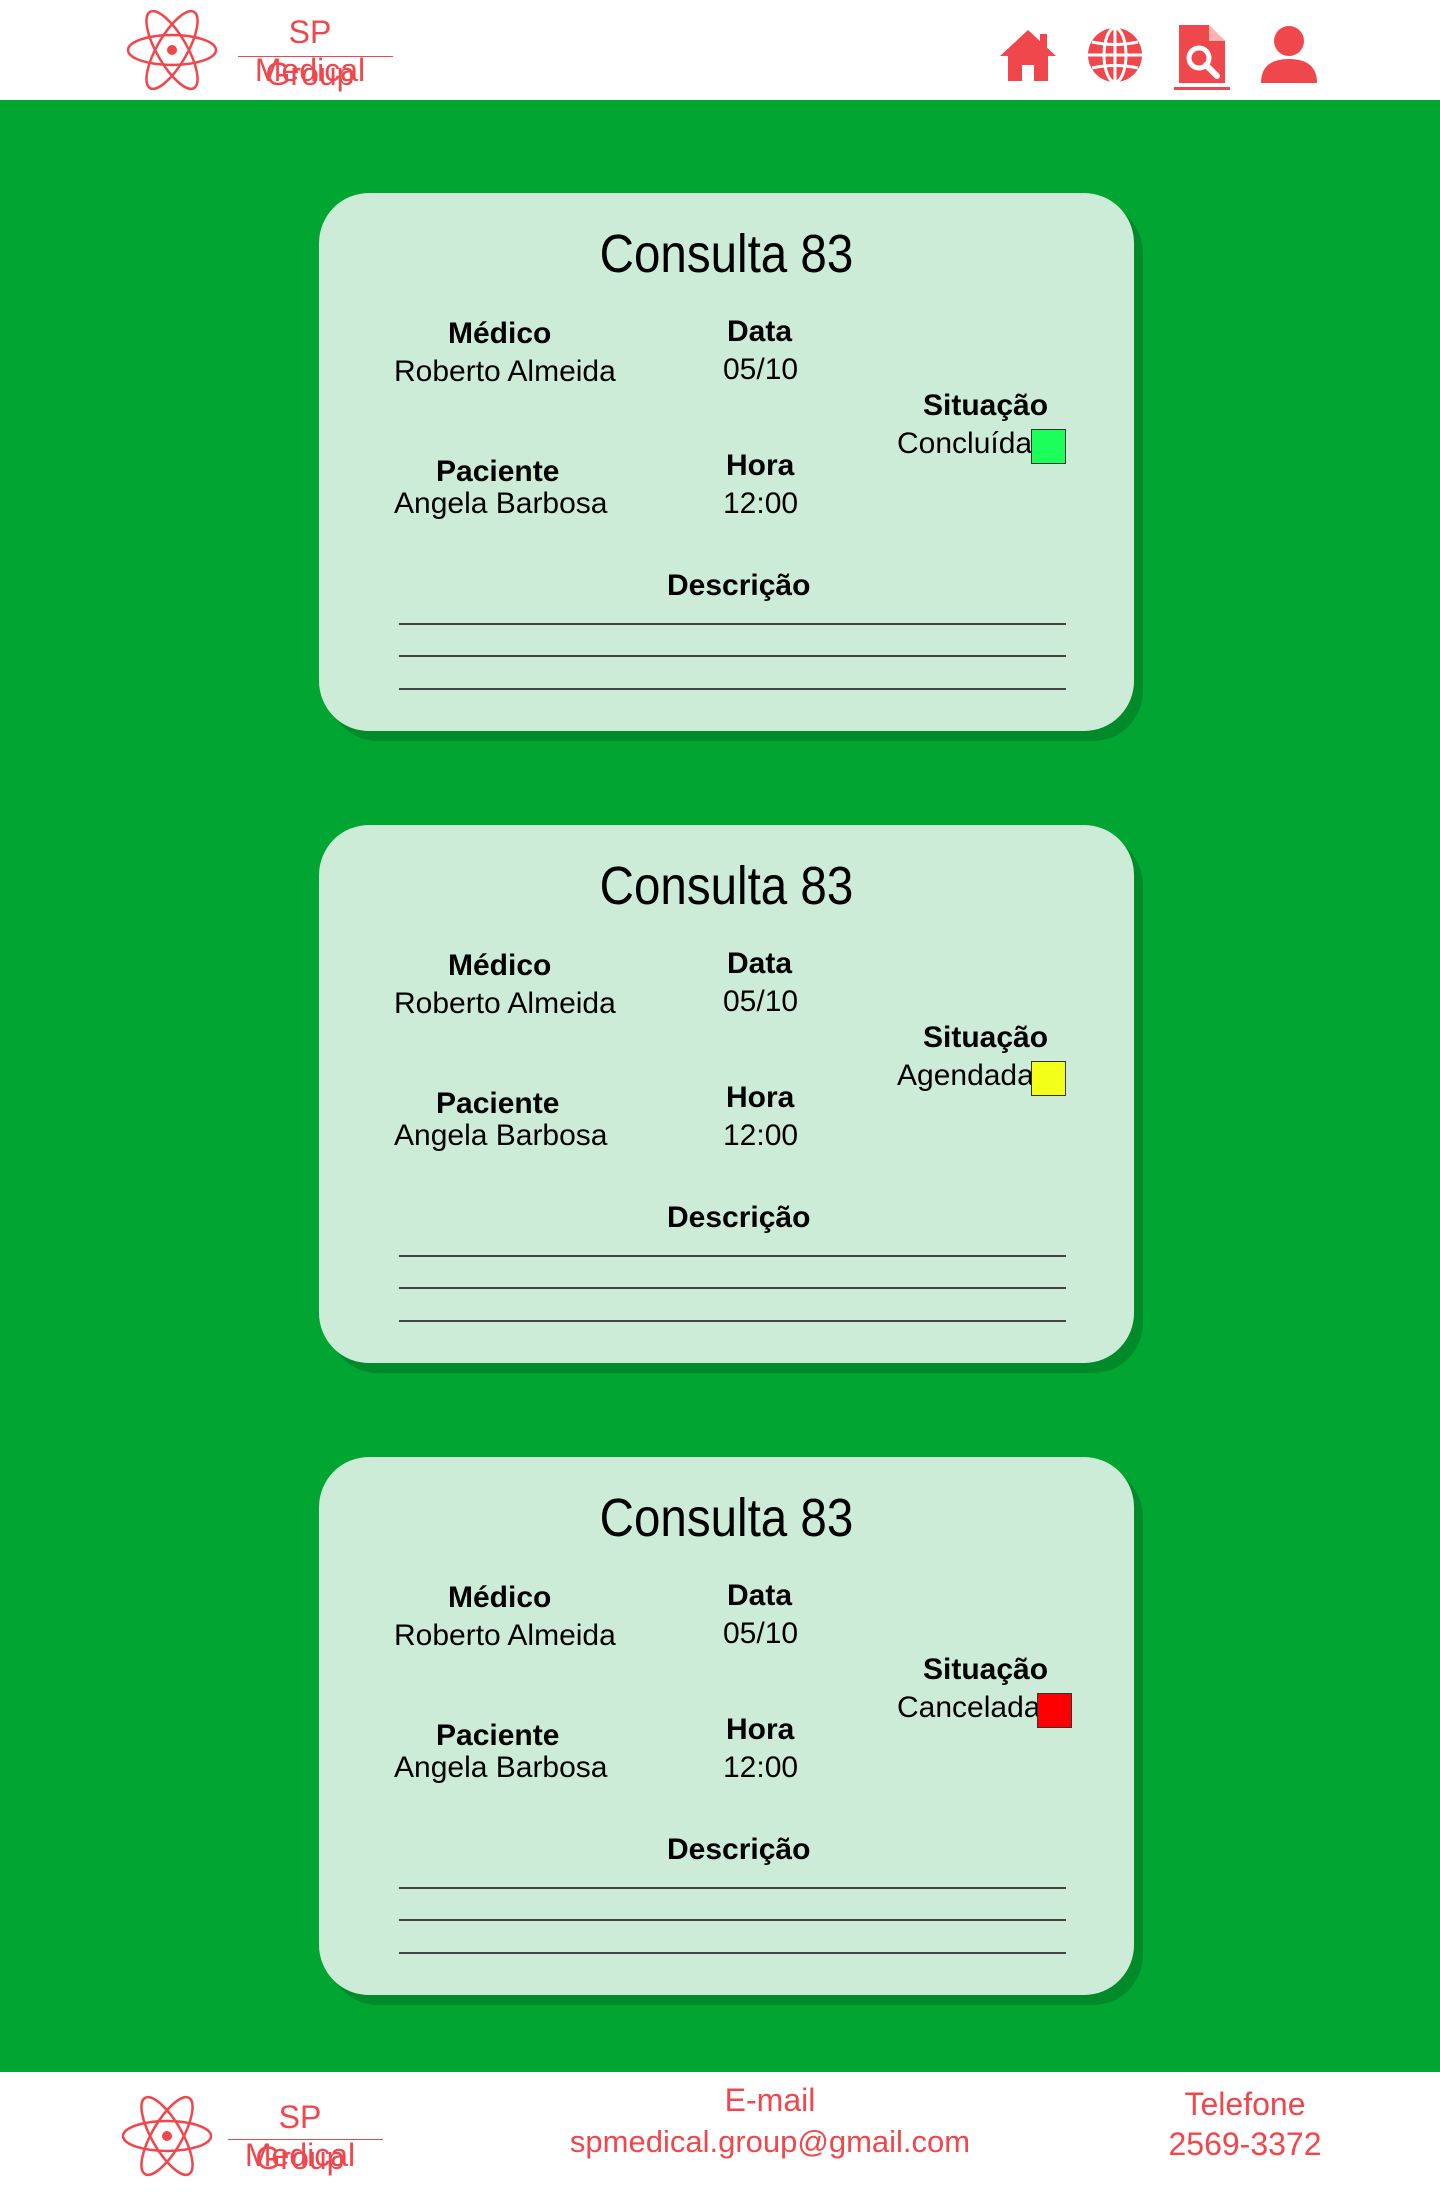 This screenshot has width=1440, height=2211. What do you see at coordinates (720, 50) in the screenshot?
I see `header: SP Medical Group` at bounding box center [720, 50].